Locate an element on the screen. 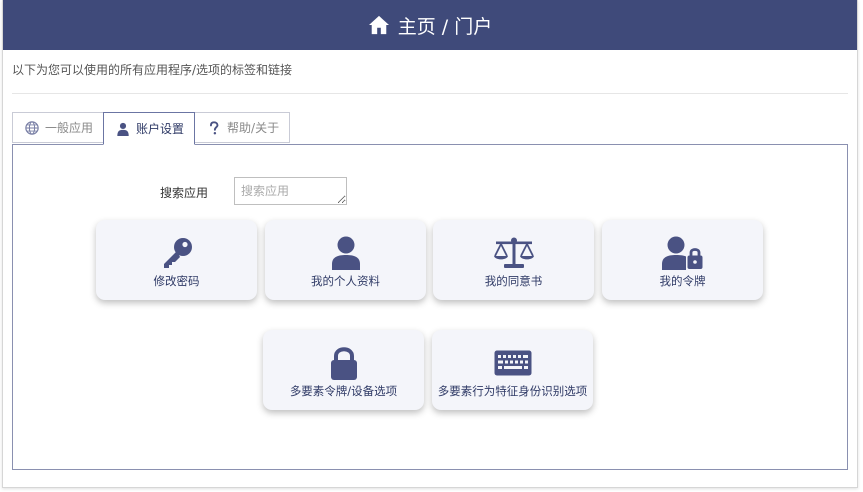 The width and height of the screenshot is (863, 492). globe-icon is located at coordinates (32, 127).